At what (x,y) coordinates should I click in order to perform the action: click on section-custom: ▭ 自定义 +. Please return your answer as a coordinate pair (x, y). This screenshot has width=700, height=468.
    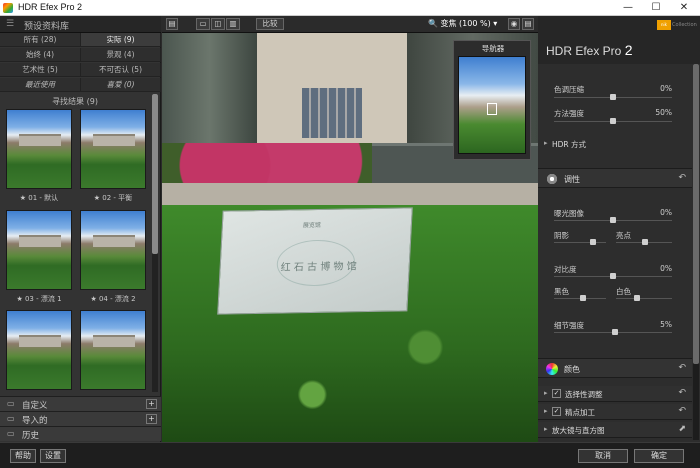
    Looking at the image, I should click on (80, 403).